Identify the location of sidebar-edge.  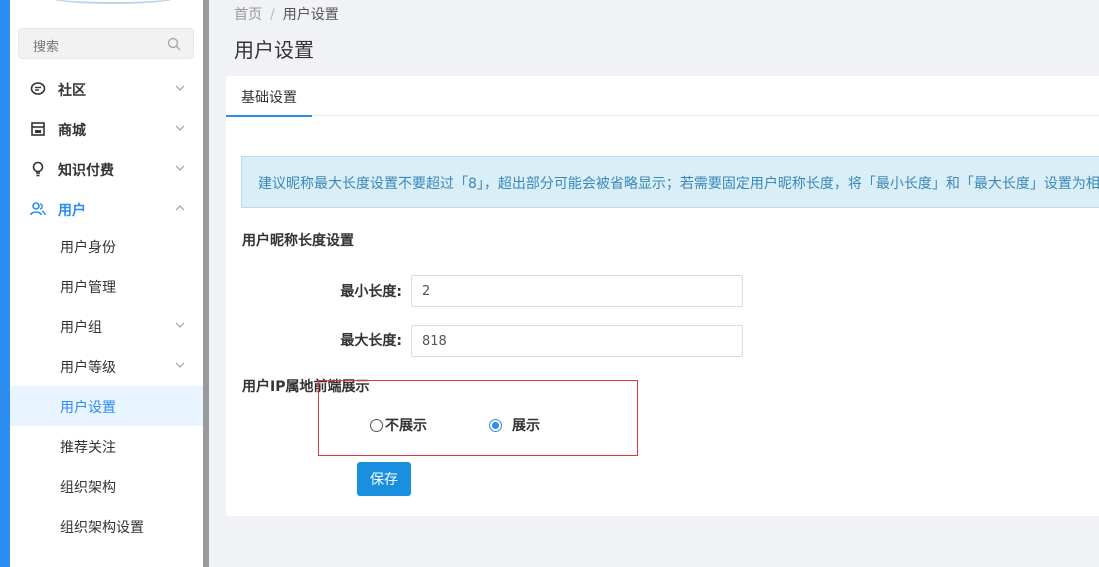
(5, 283).